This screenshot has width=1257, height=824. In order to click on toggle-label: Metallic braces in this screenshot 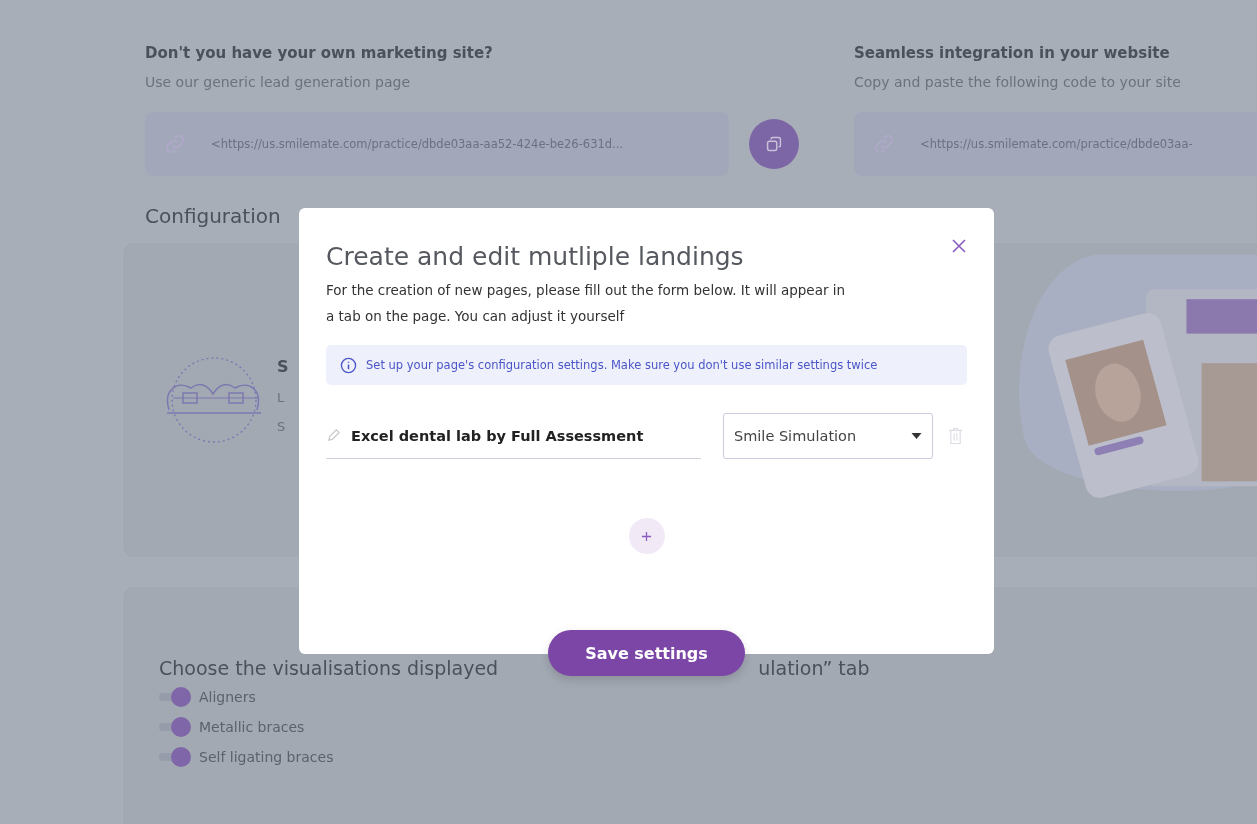, I will do `click(252, 727)`.